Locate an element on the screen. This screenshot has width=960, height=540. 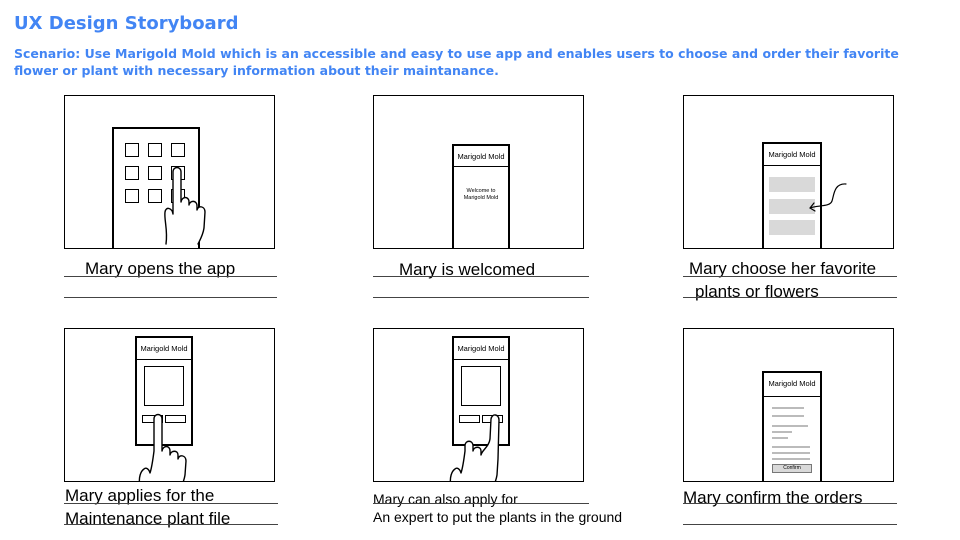
welcome-line: Welcome to is located at coordinates (481, 191).